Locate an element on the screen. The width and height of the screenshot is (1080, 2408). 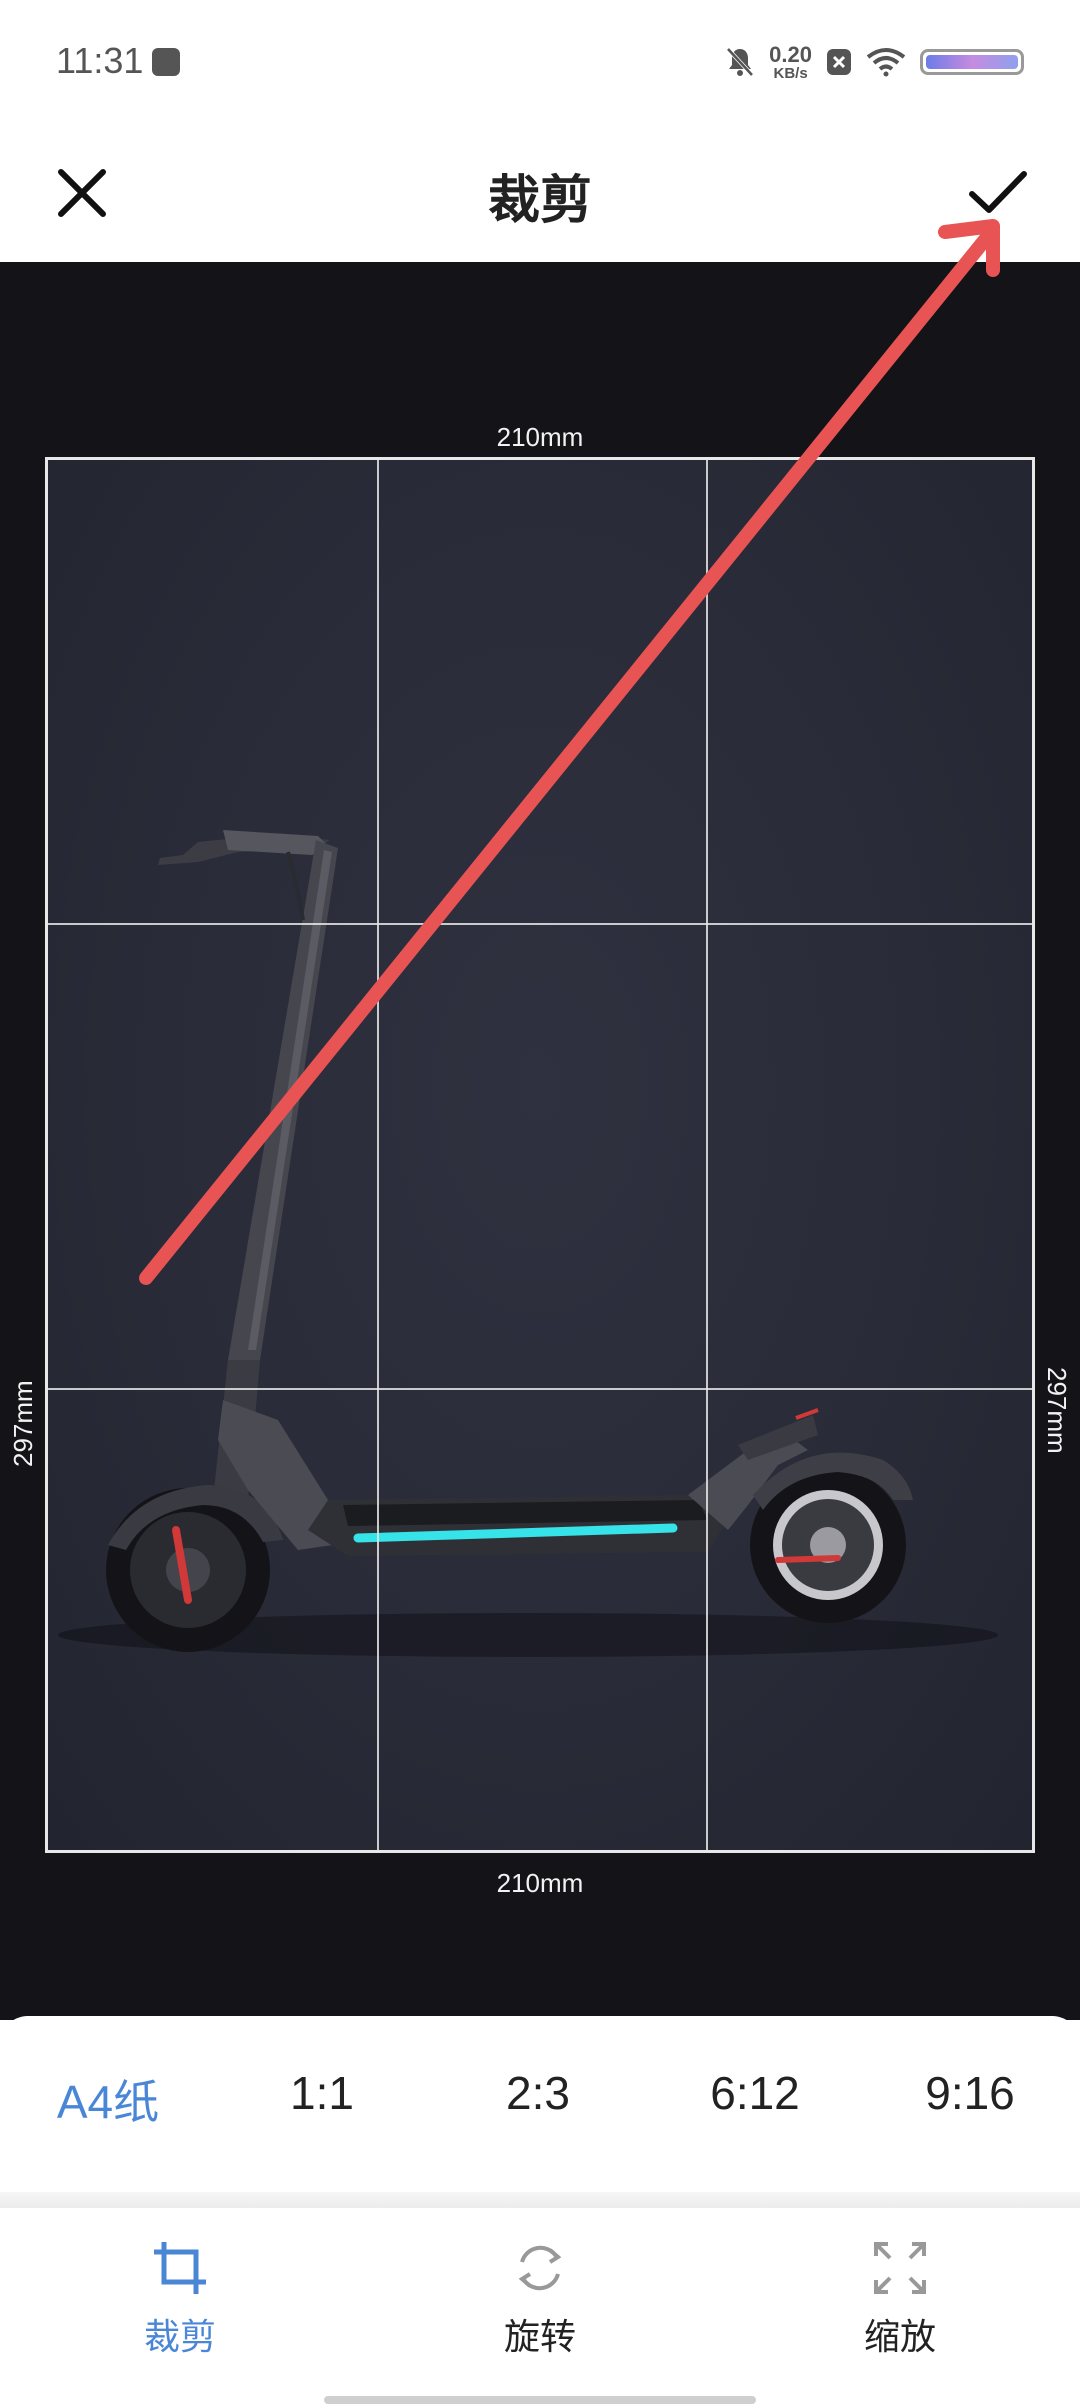
status-icons: 0.20 KB/s is located at coordinates (874, 62).